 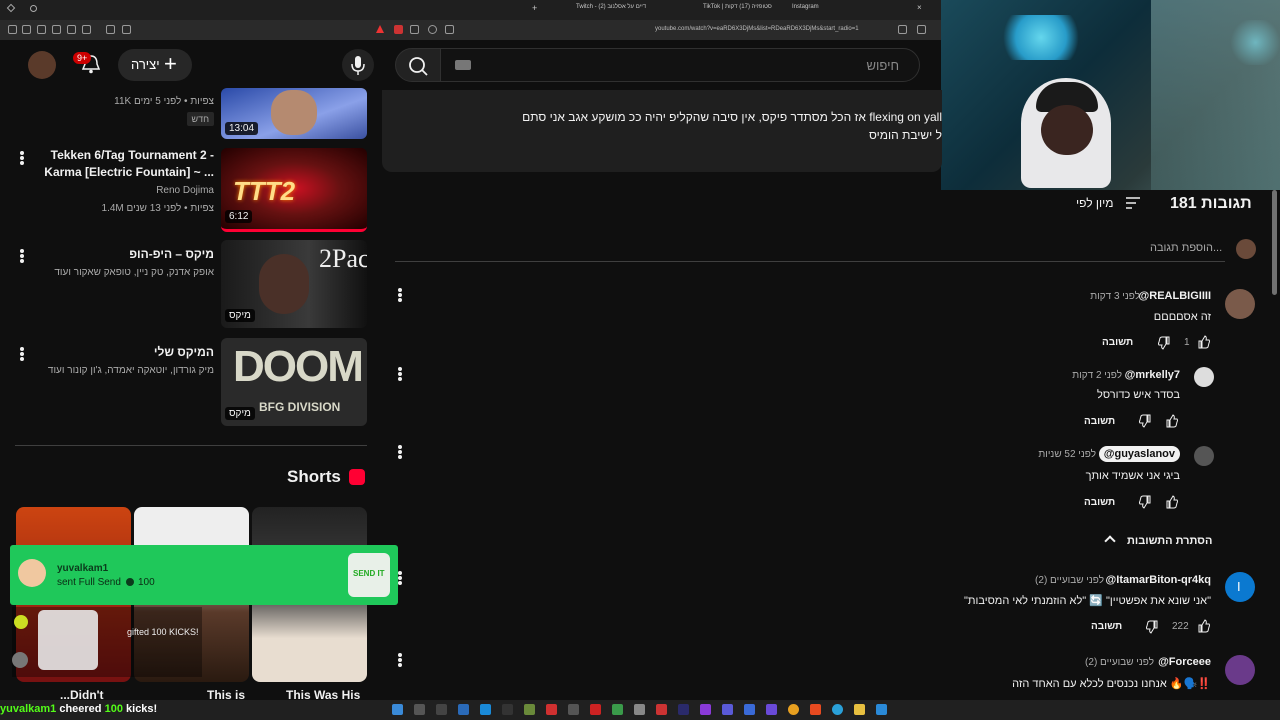 What do you see at coordinates (432, 29) in the screenshot?
I see `search-icon` at bounding box center [432, 29].